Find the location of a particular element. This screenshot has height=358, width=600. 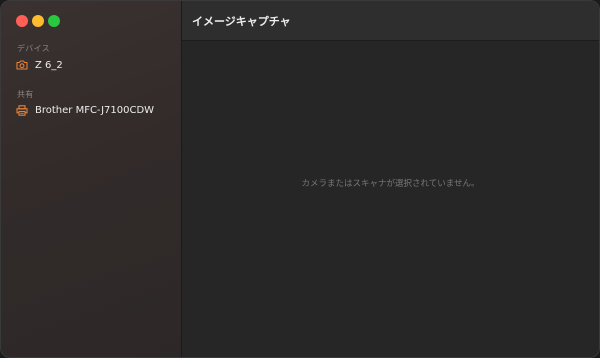

sidebar-item-label: Z 6_2 is located at coordinates (49, 65).